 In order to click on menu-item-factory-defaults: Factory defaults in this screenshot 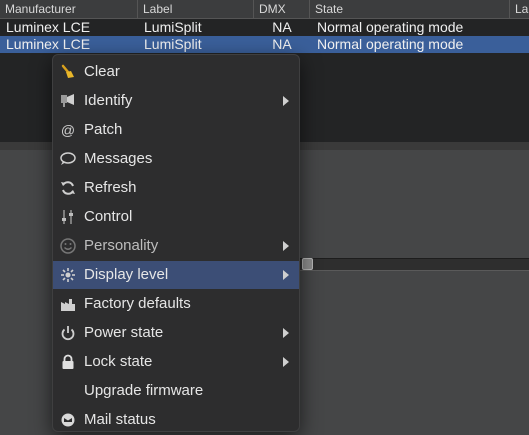, I will do `click(176, 304)`.